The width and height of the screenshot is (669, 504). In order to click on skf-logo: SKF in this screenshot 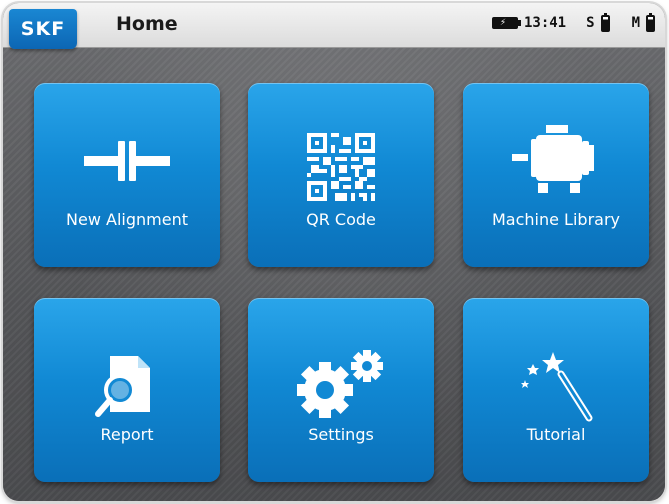, I will do `click(43, 29)`.